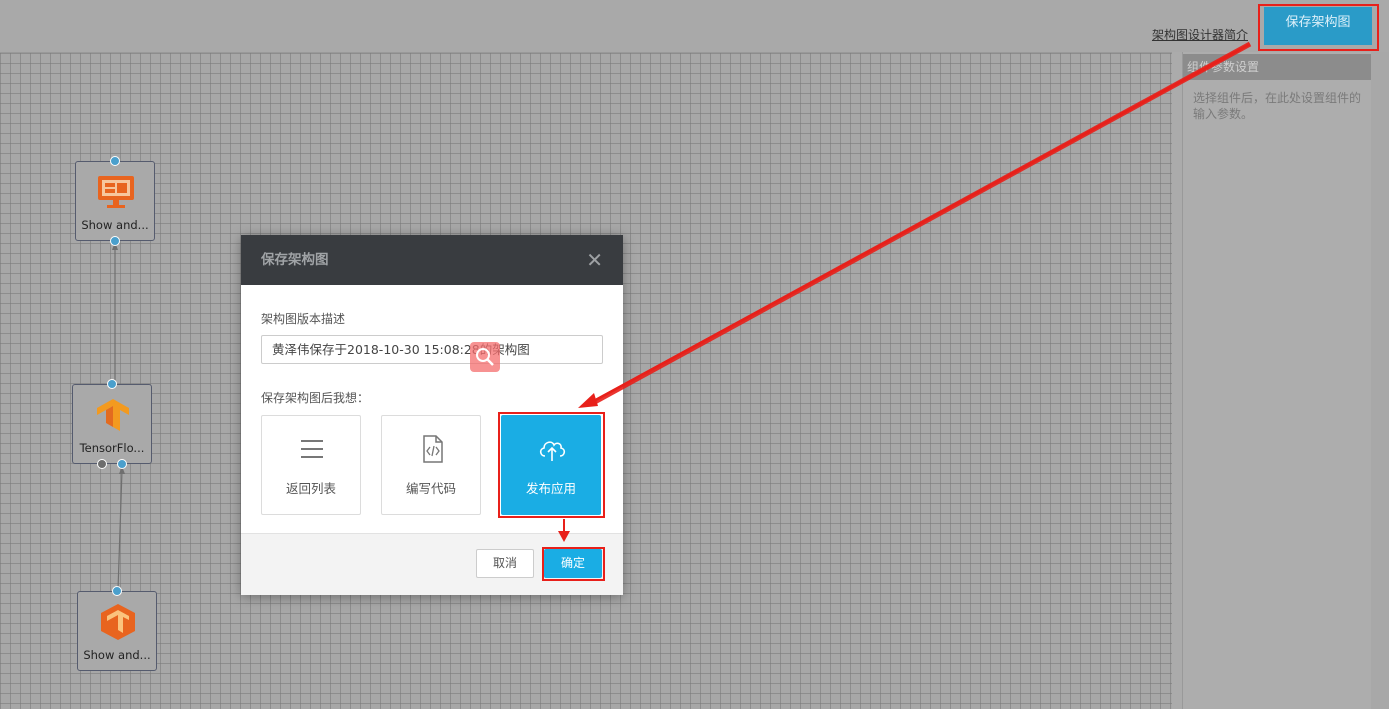 This screenshot has height=709, width=1389. Describe the element at coordinates (315, 398) in the screenshot. I see `after-save-label: 保存架构图后我想：` at that location.